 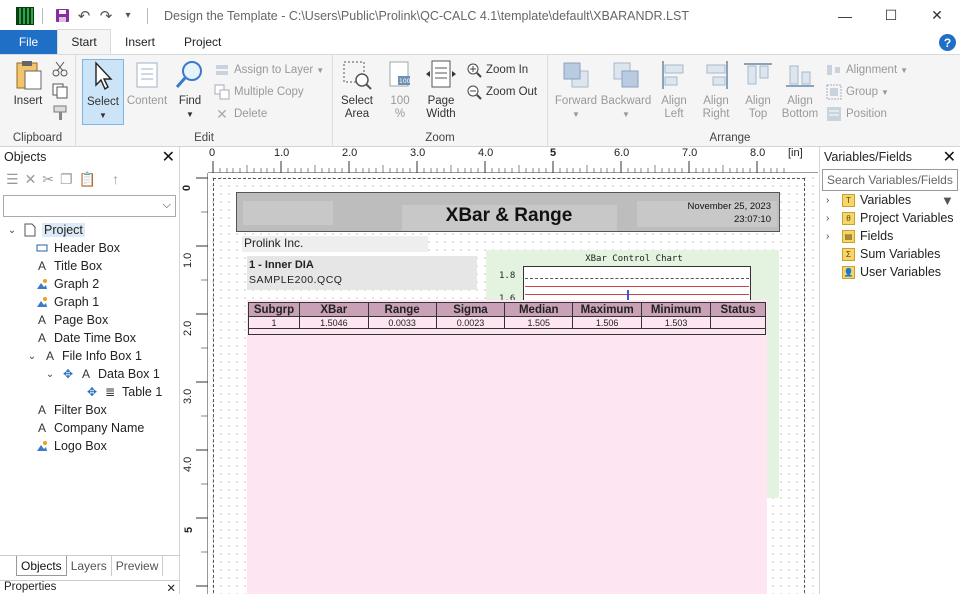 I want to click on help-button: ?, so click(x=947, y=42).